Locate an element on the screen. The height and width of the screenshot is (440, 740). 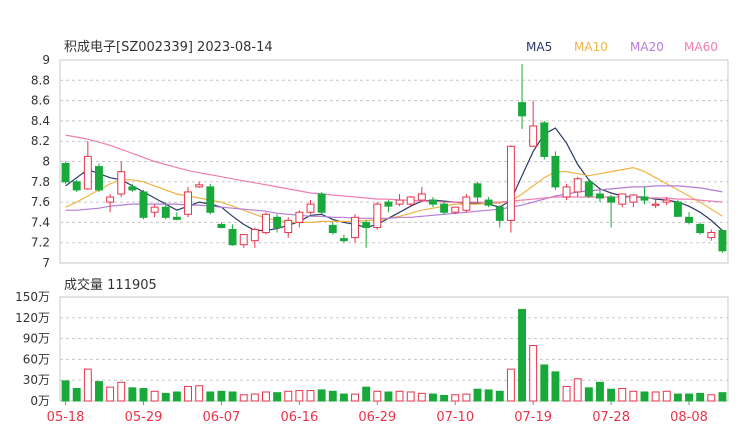
x-tick-label: 07-19 is located at coordinates (533, 417).